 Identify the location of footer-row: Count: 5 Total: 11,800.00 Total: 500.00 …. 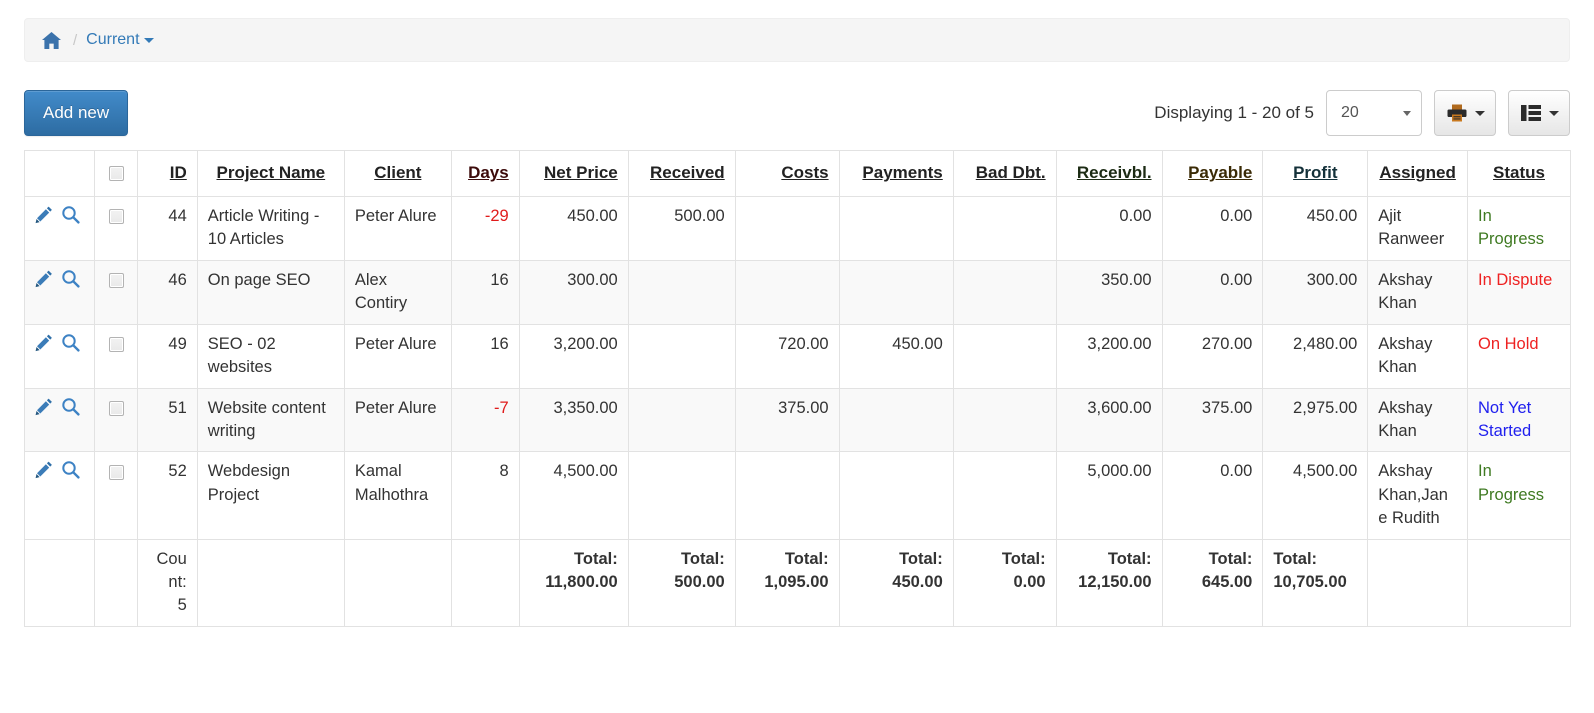
(797, 582).